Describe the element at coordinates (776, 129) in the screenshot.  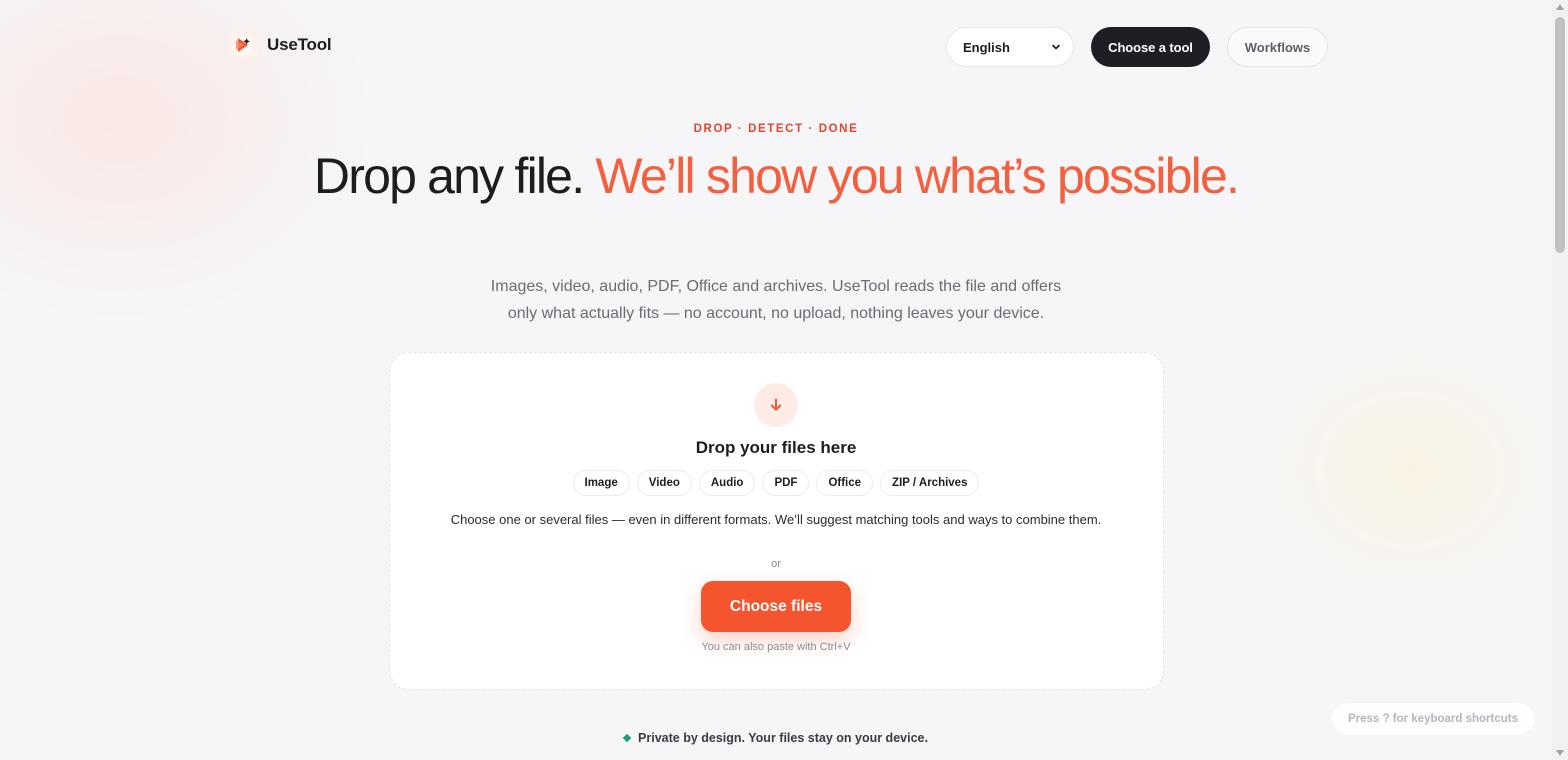
I see `hero-eyebrow: DROP · DETECT · DONE` at that location.